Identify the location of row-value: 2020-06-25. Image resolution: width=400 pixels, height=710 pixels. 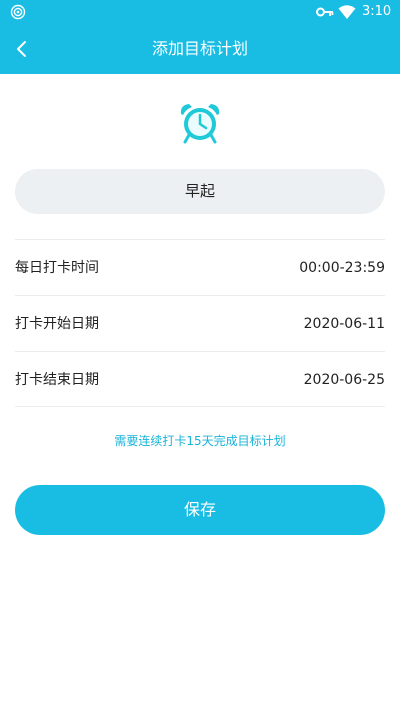
(344, 380).